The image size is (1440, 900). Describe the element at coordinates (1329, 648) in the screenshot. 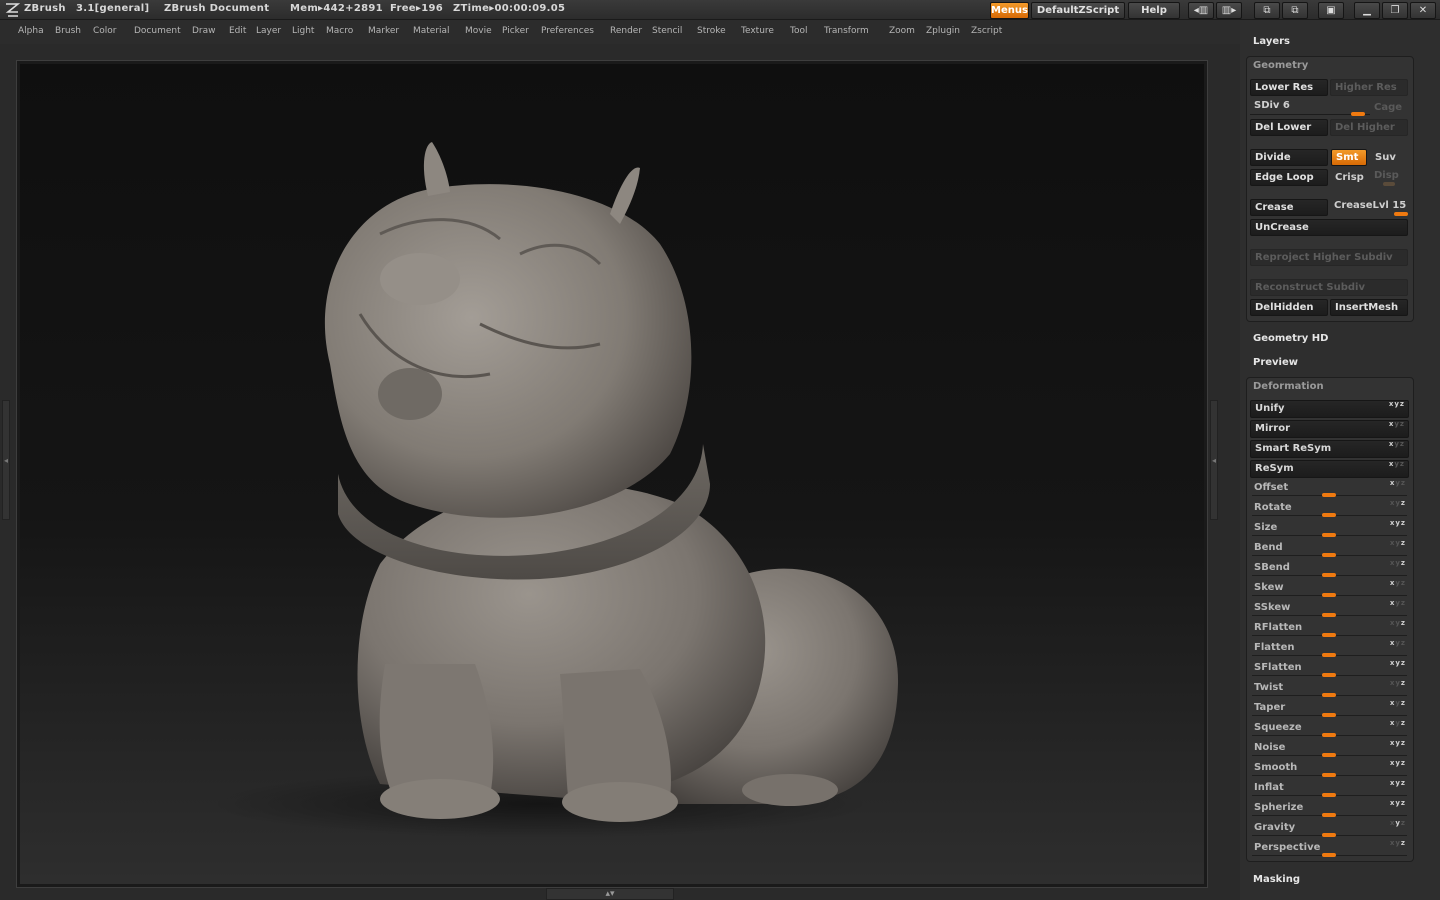

I see `deformation-row-flatten: Flatten xyz` at that location.